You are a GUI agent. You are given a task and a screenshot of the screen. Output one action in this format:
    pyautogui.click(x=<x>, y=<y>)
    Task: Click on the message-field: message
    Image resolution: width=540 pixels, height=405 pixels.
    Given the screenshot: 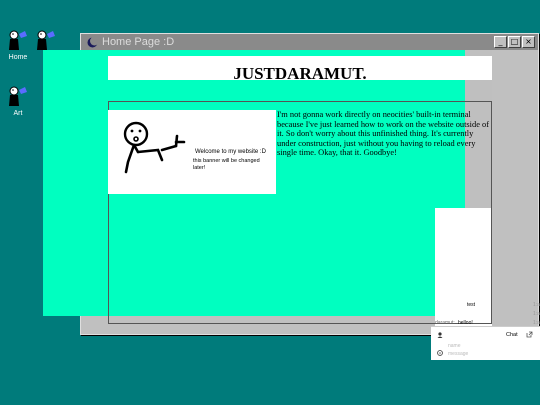 What is the action you would take?
    pyautogui.click(x=458, y=354)
    